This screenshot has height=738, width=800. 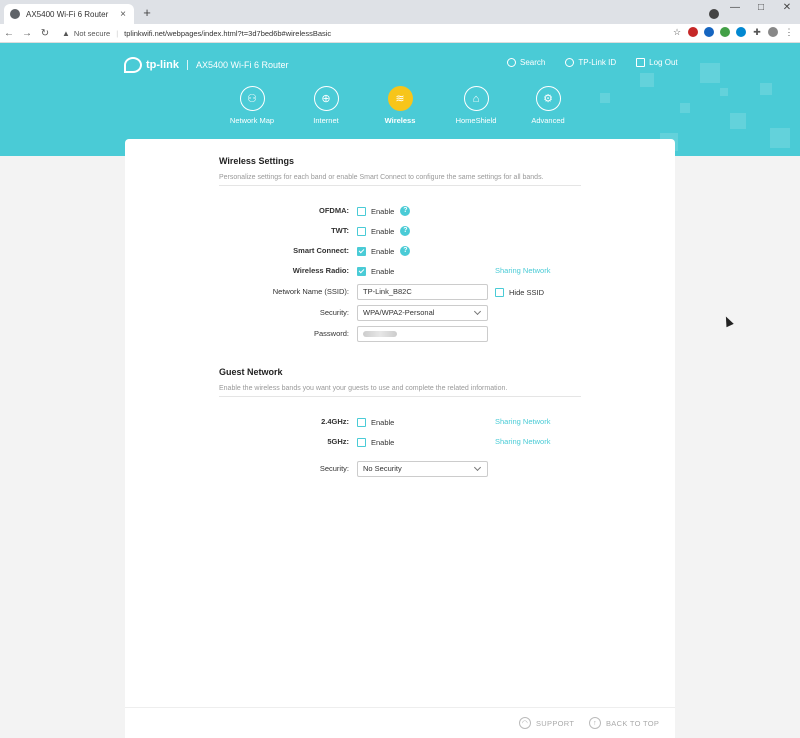 I want to click on tab-network-map: ⚇ Network Map, so click(x=252, y=105).